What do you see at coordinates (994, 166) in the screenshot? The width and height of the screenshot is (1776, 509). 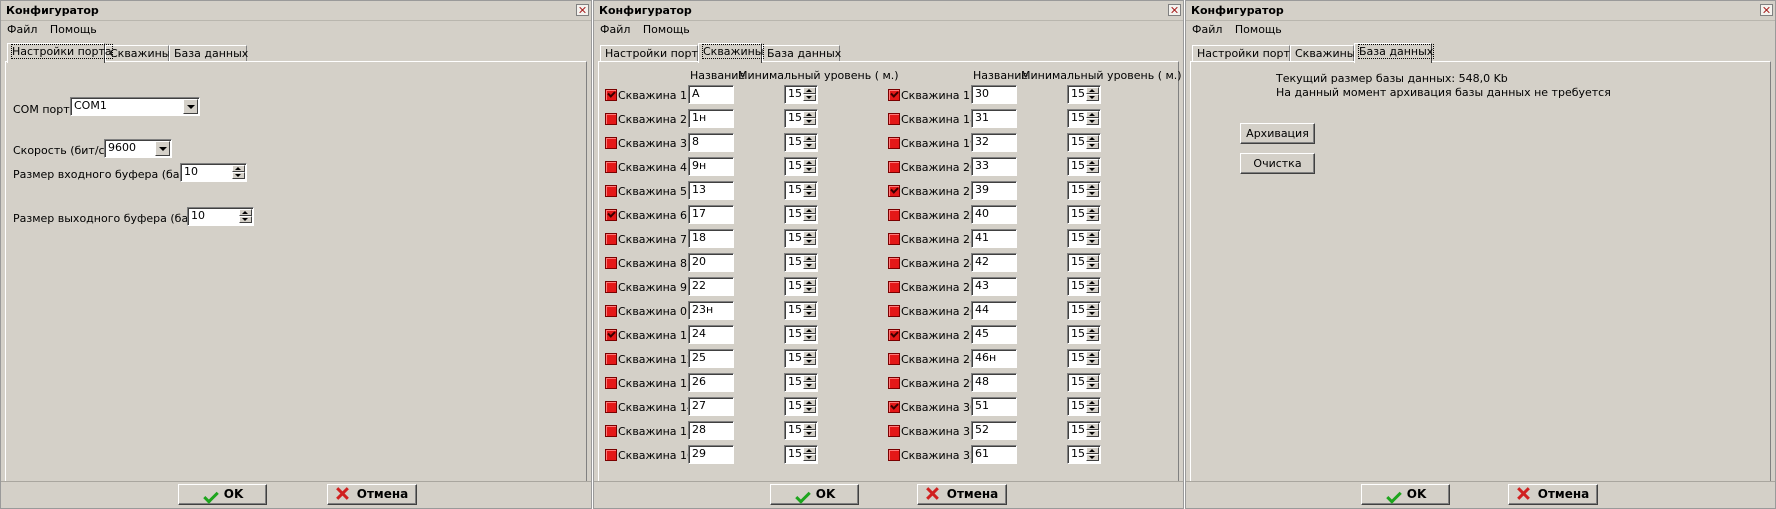 I see `well-name-input: 33` at bounding box center [994, 166].